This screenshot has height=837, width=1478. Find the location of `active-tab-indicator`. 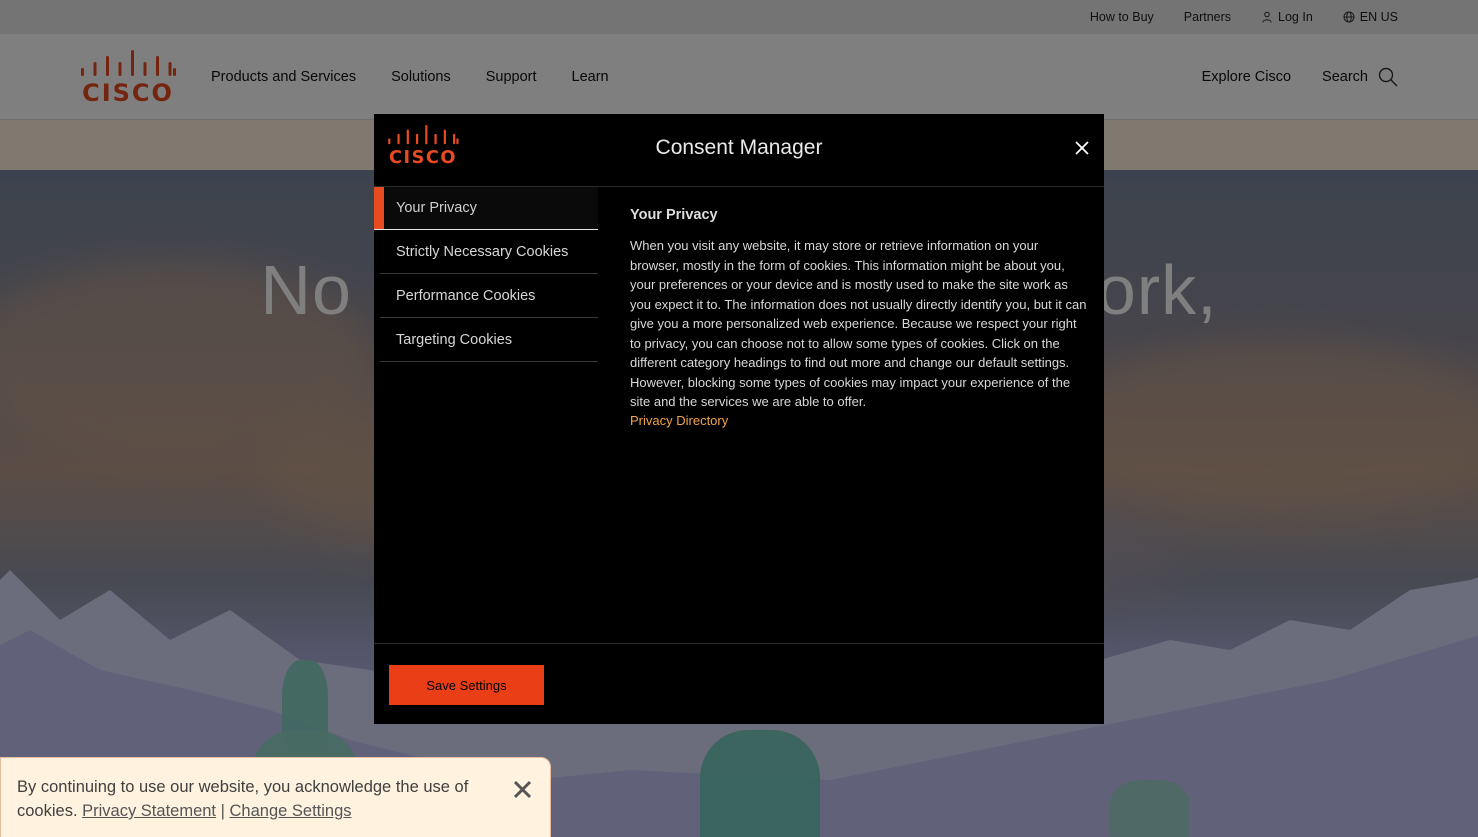

active-tab-indicator is located at coordinates (379, 208).